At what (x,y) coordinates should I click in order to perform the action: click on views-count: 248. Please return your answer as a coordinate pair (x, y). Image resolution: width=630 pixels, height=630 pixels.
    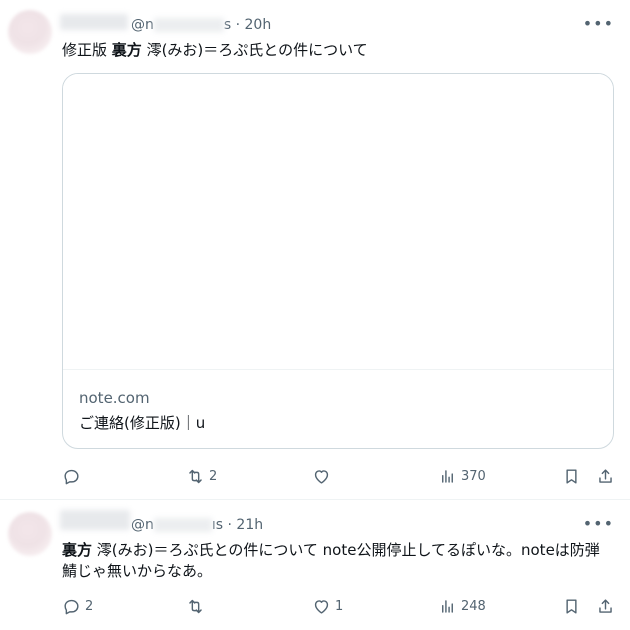
    Looking at the image, I should click on (473, 606).